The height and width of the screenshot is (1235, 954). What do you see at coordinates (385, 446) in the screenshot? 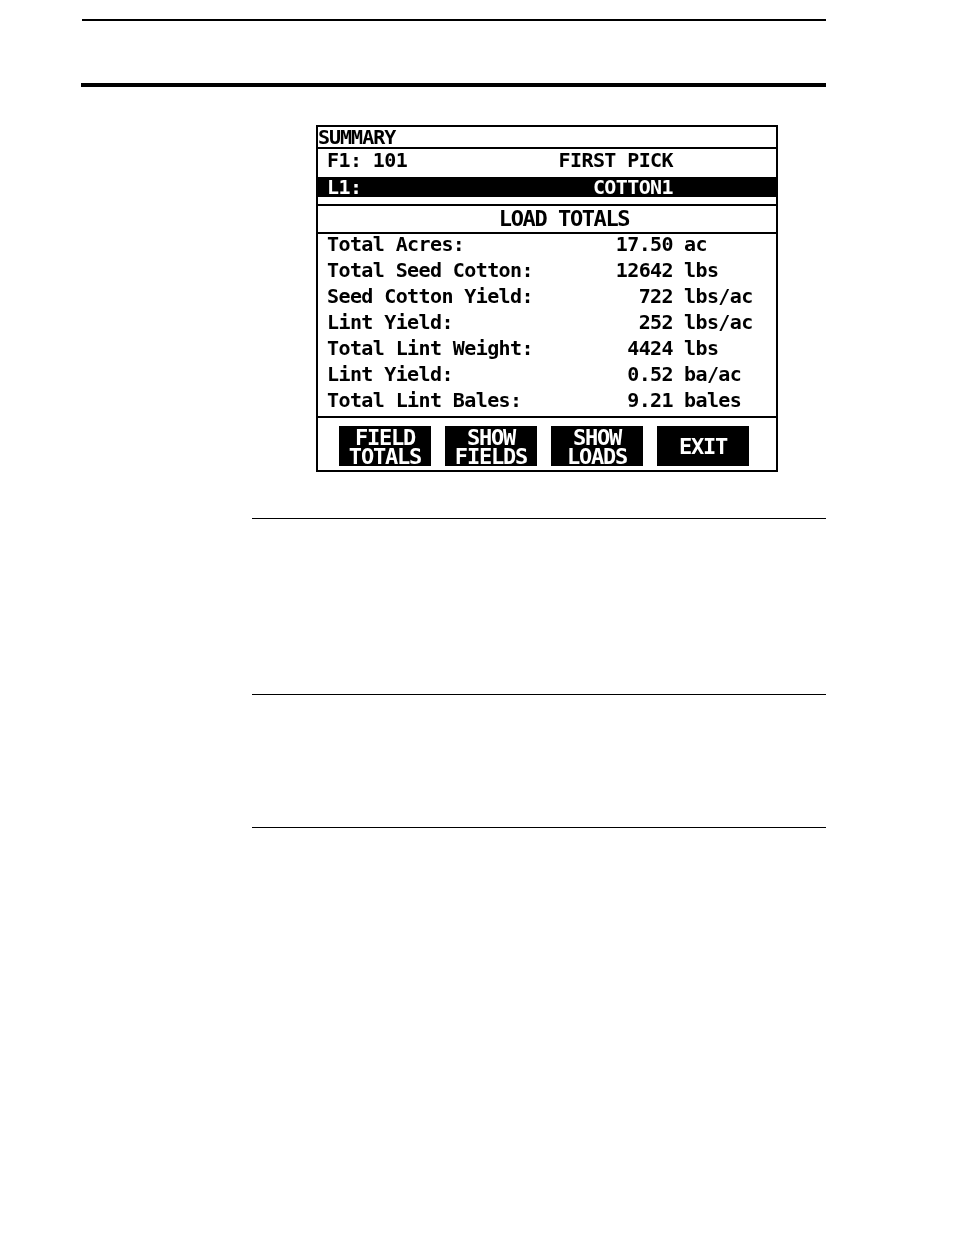
I see `soft-key-button: FIELD TOTALS` at bounding box center [385, 446].